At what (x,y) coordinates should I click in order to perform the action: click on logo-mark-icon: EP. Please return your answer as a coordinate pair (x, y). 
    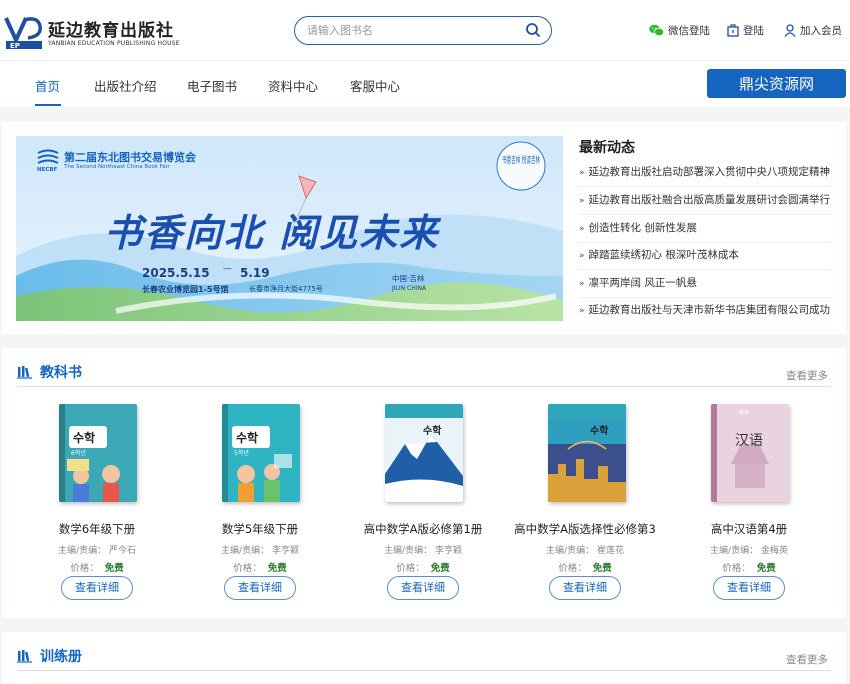
    Looking at the image, I should click on (23, 33).